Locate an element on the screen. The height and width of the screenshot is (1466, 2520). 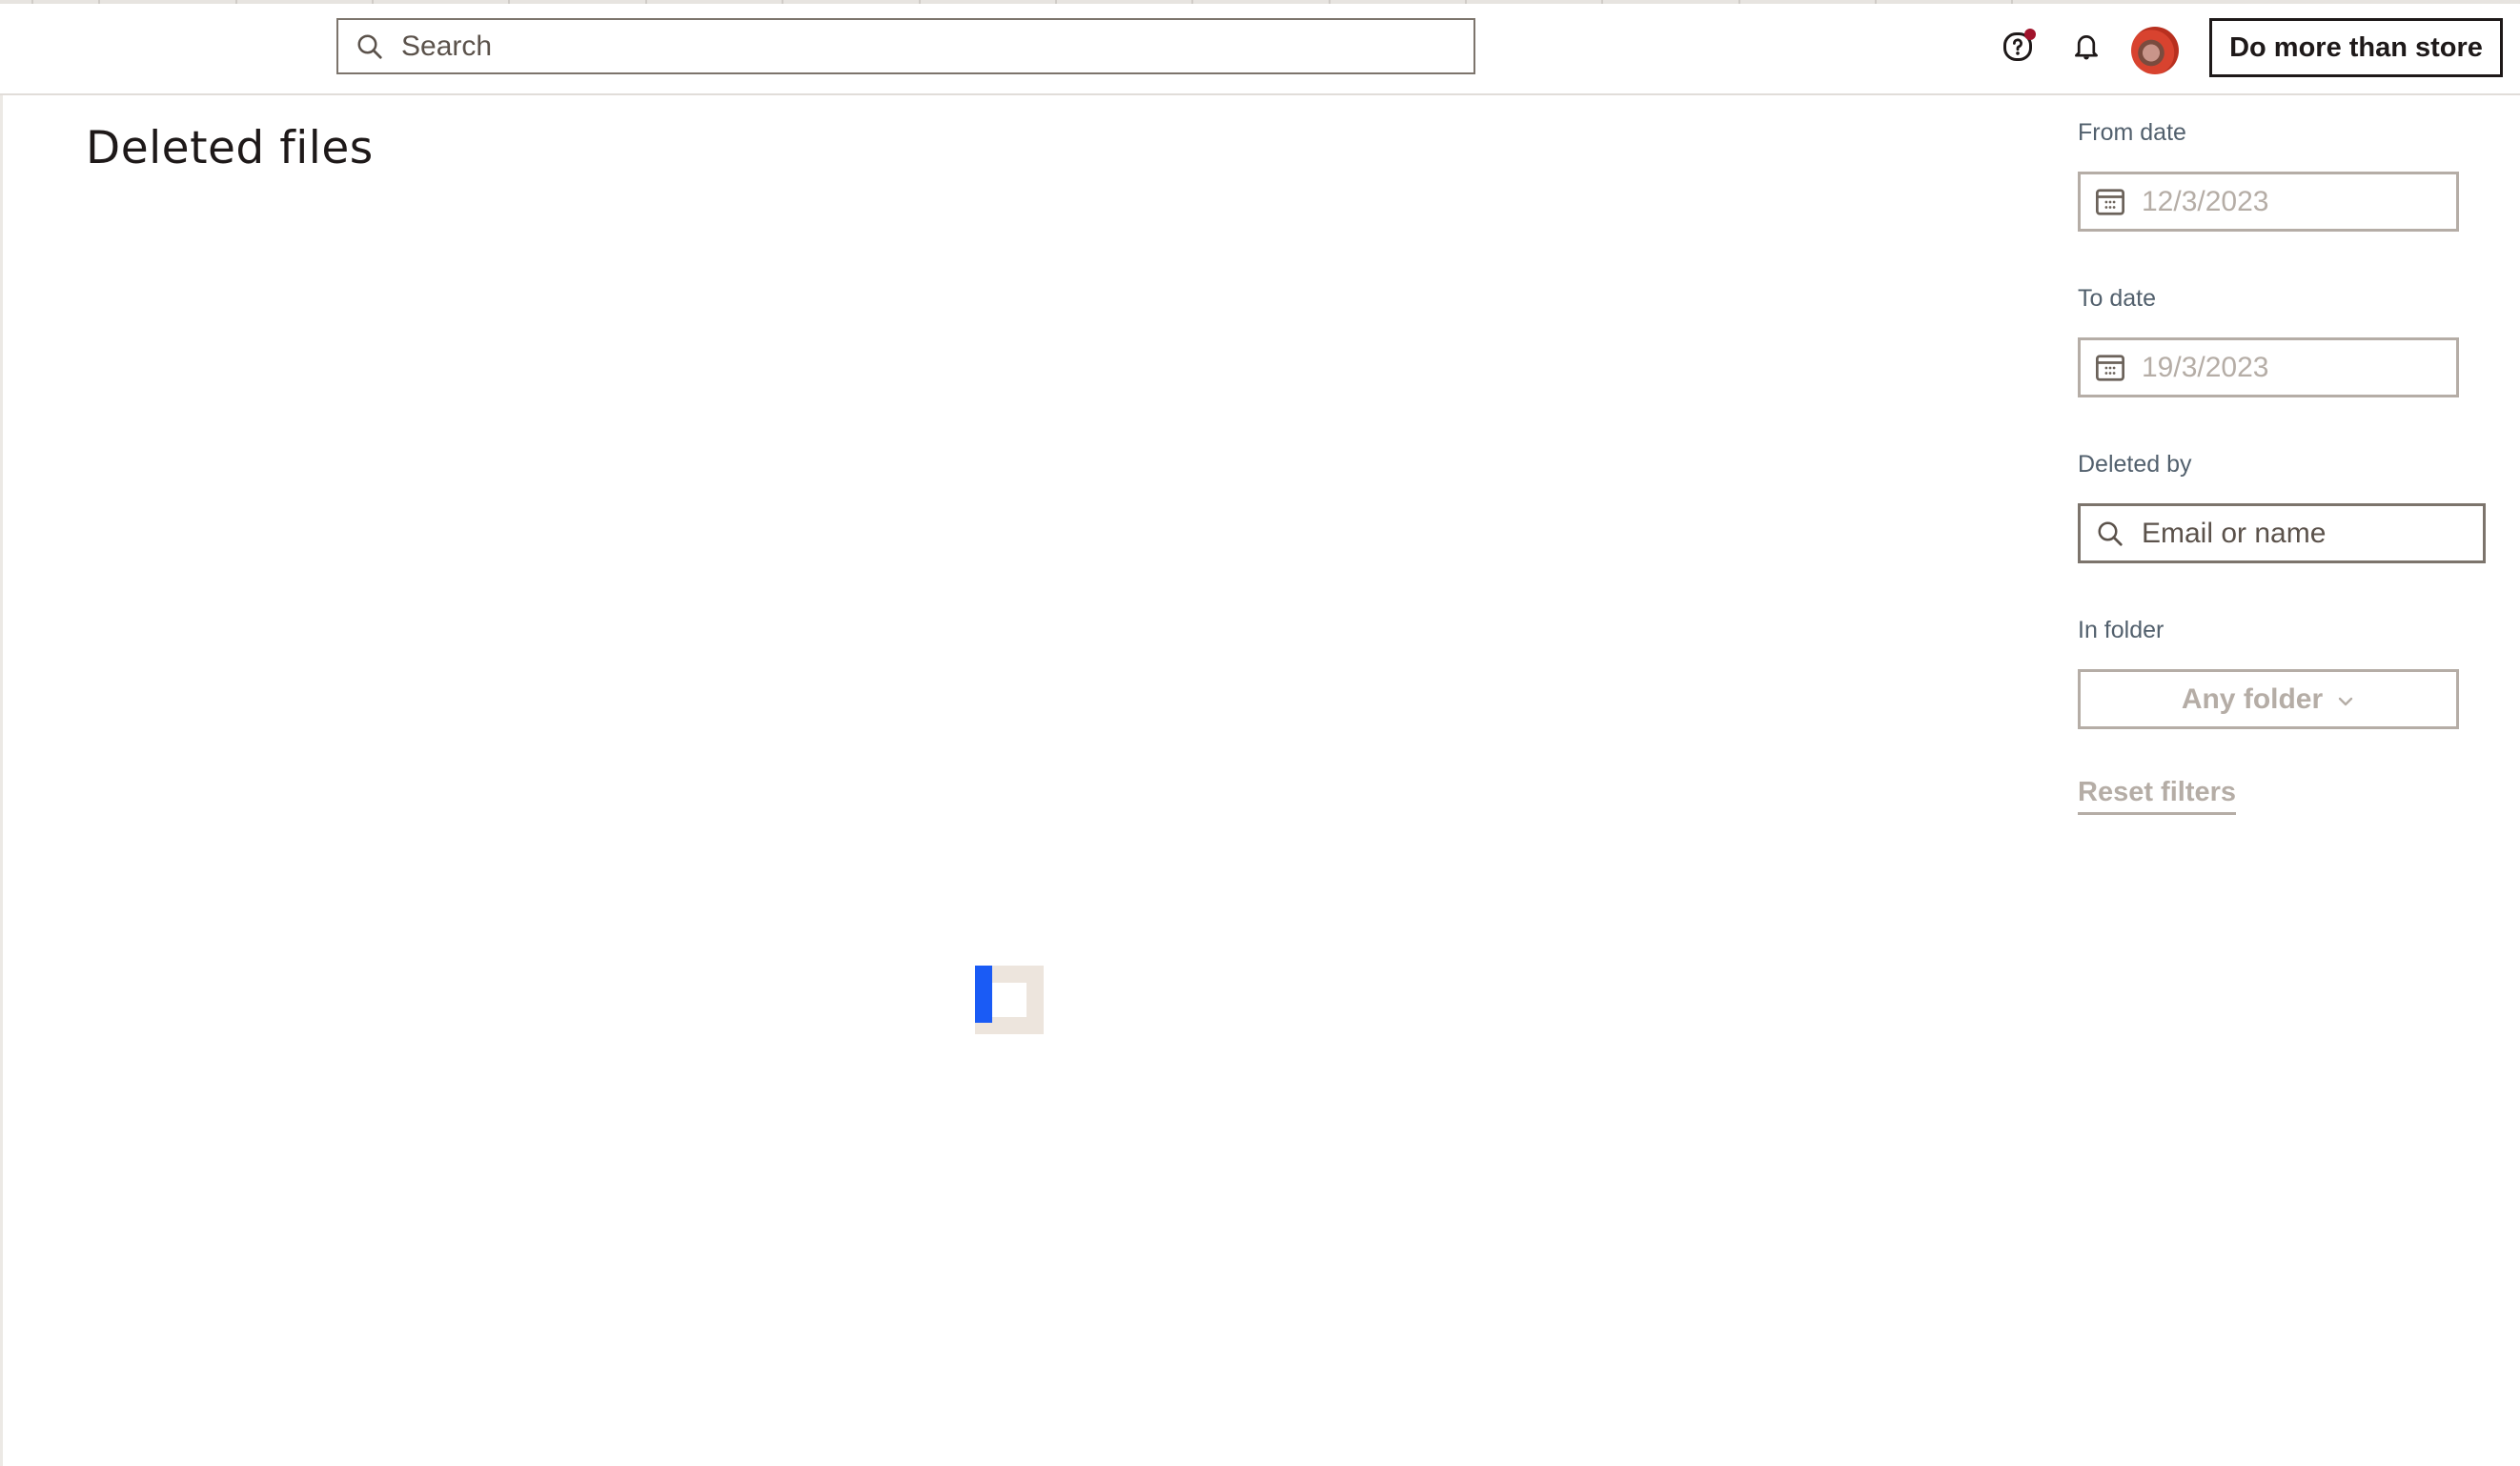
to-date-label: To date is located at coordinates (2117, 298).